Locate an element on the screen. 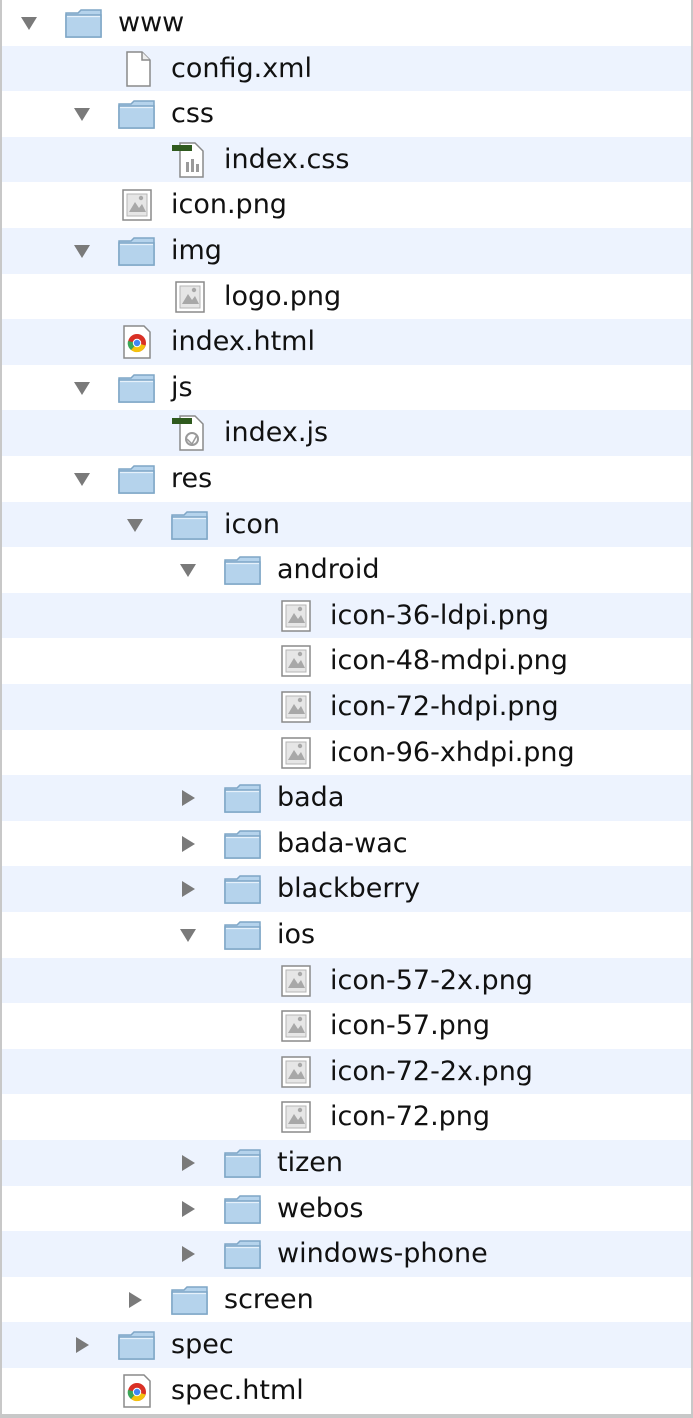 Image resolution: width=693 pixels, height=1418 pixels. tree-item-label: windows-phone is located at coordinates (382, 1254).